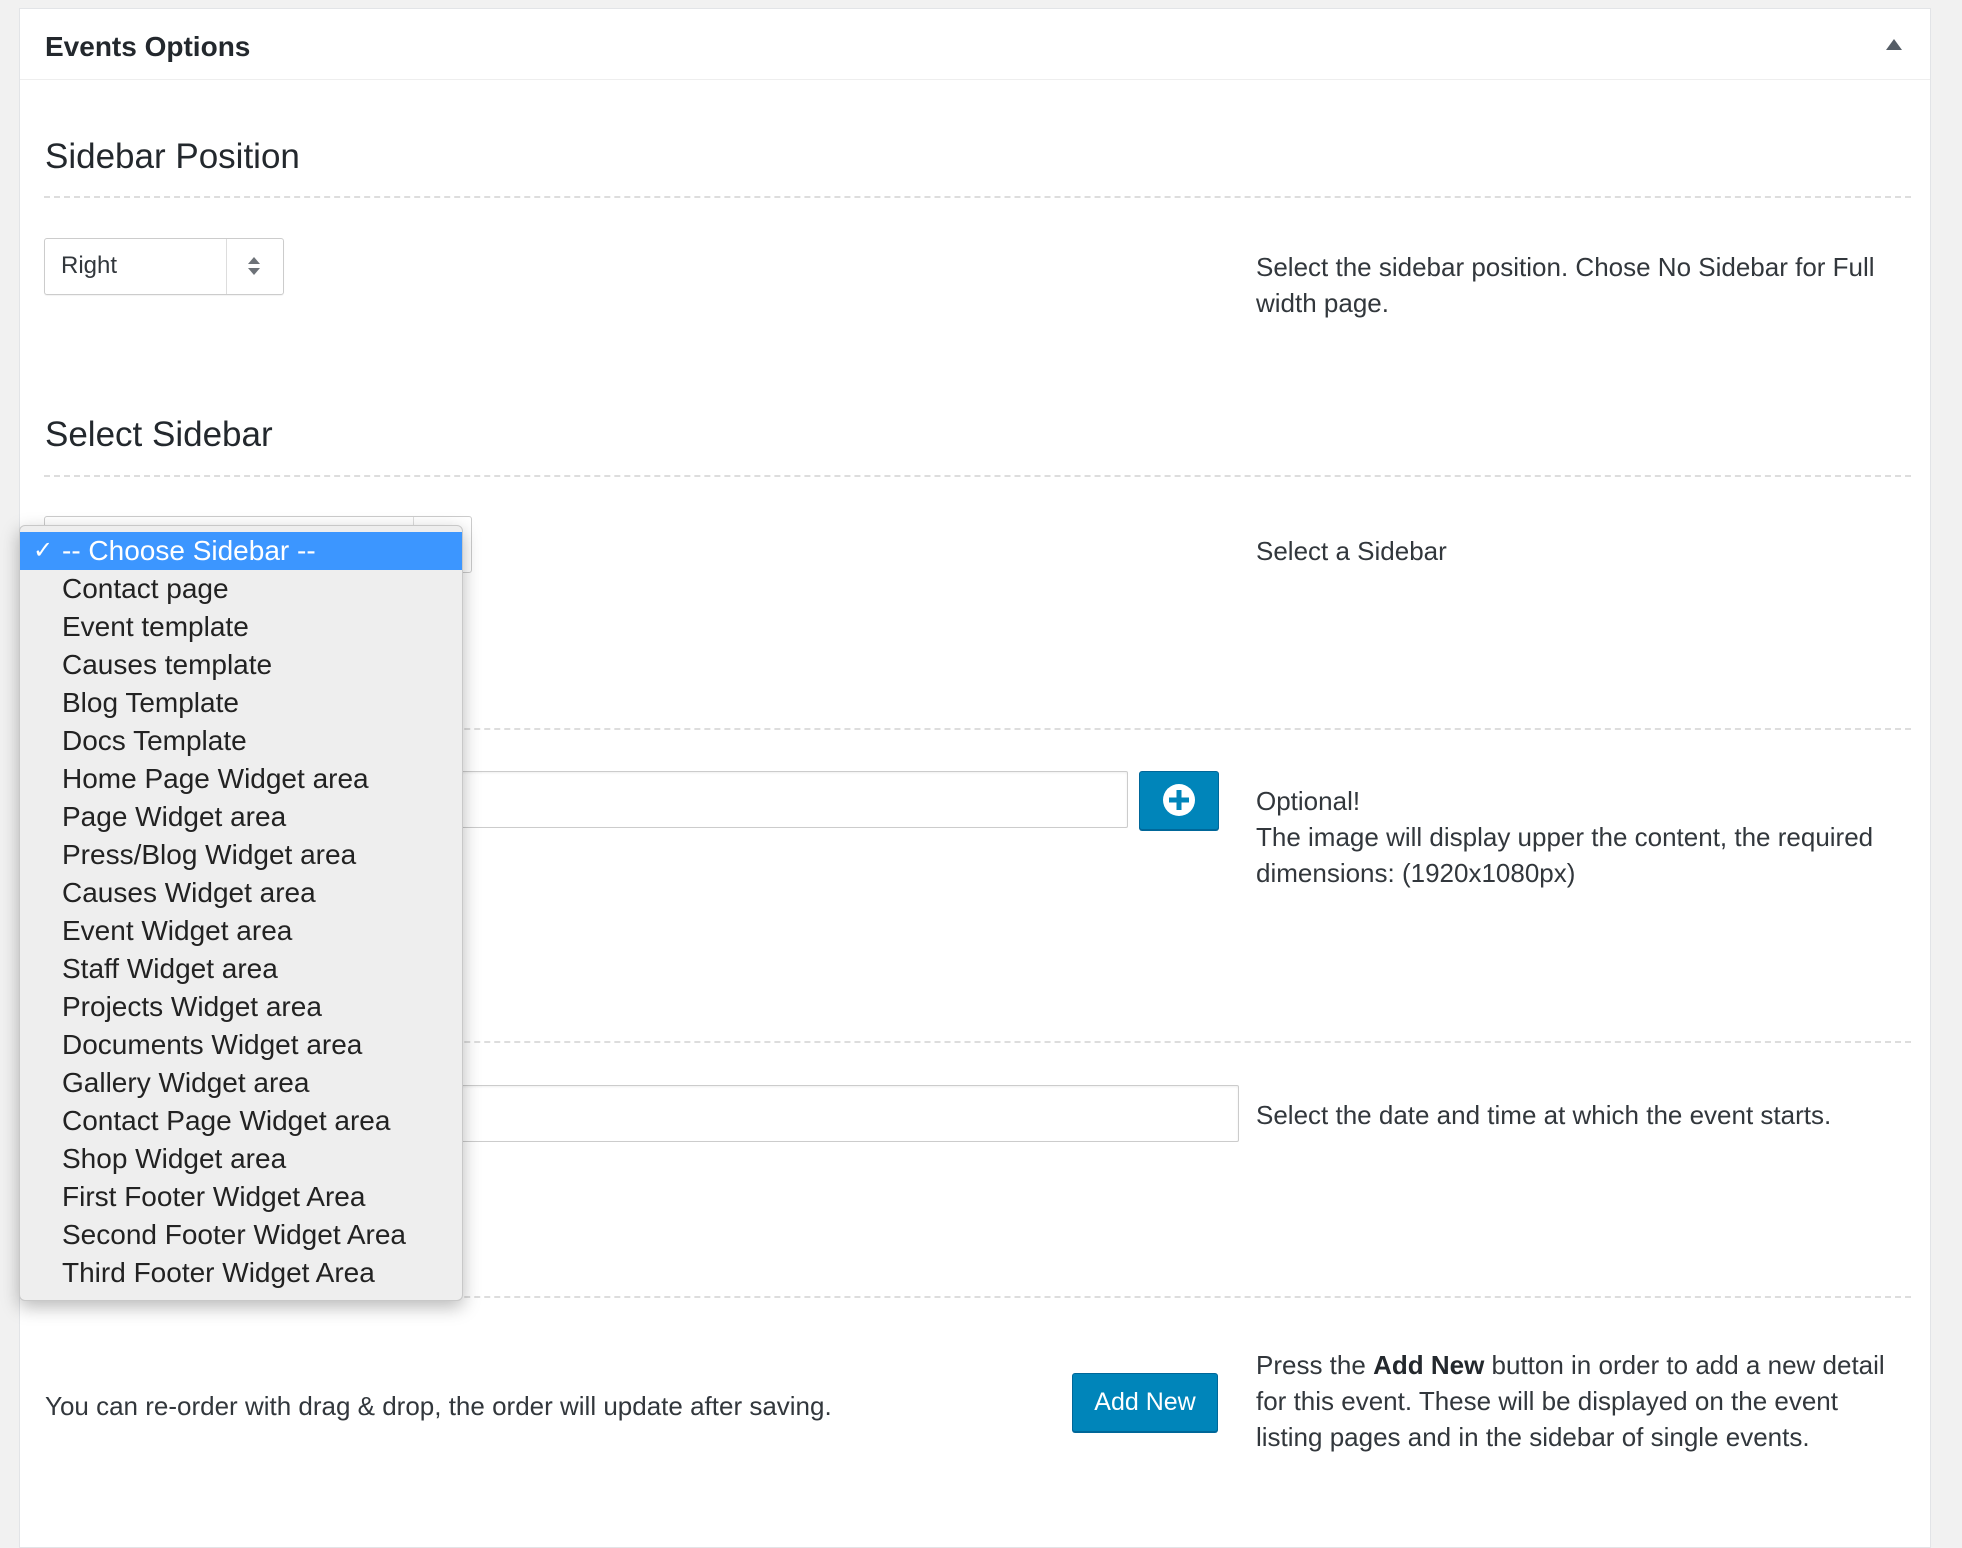  I want to click on collapse-arrow-icon, so click(1894, 44).